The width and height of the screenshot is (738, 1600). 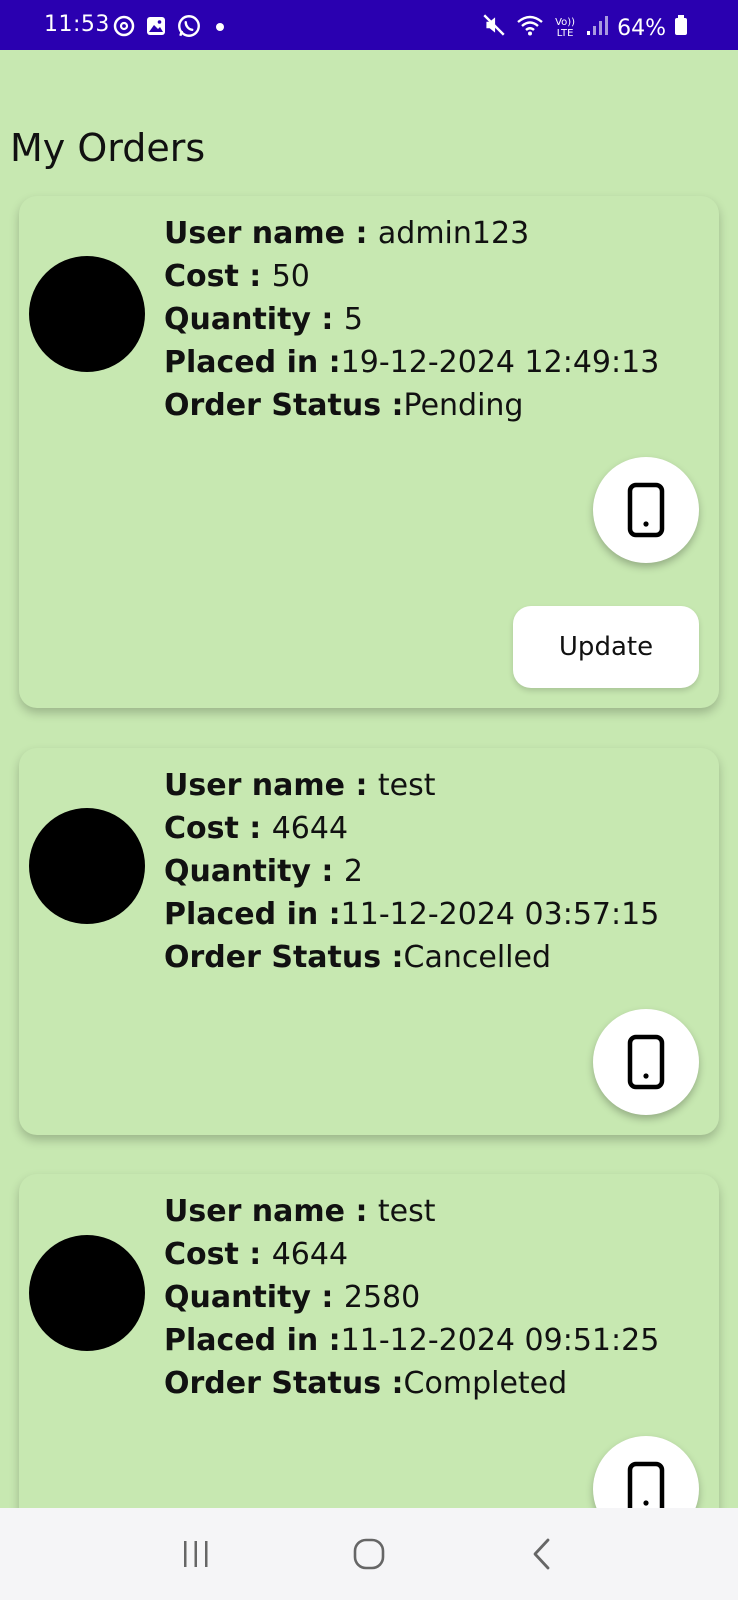 I want to click on system-status: Vo)) LTE 64%, so click(x=584, y=28).